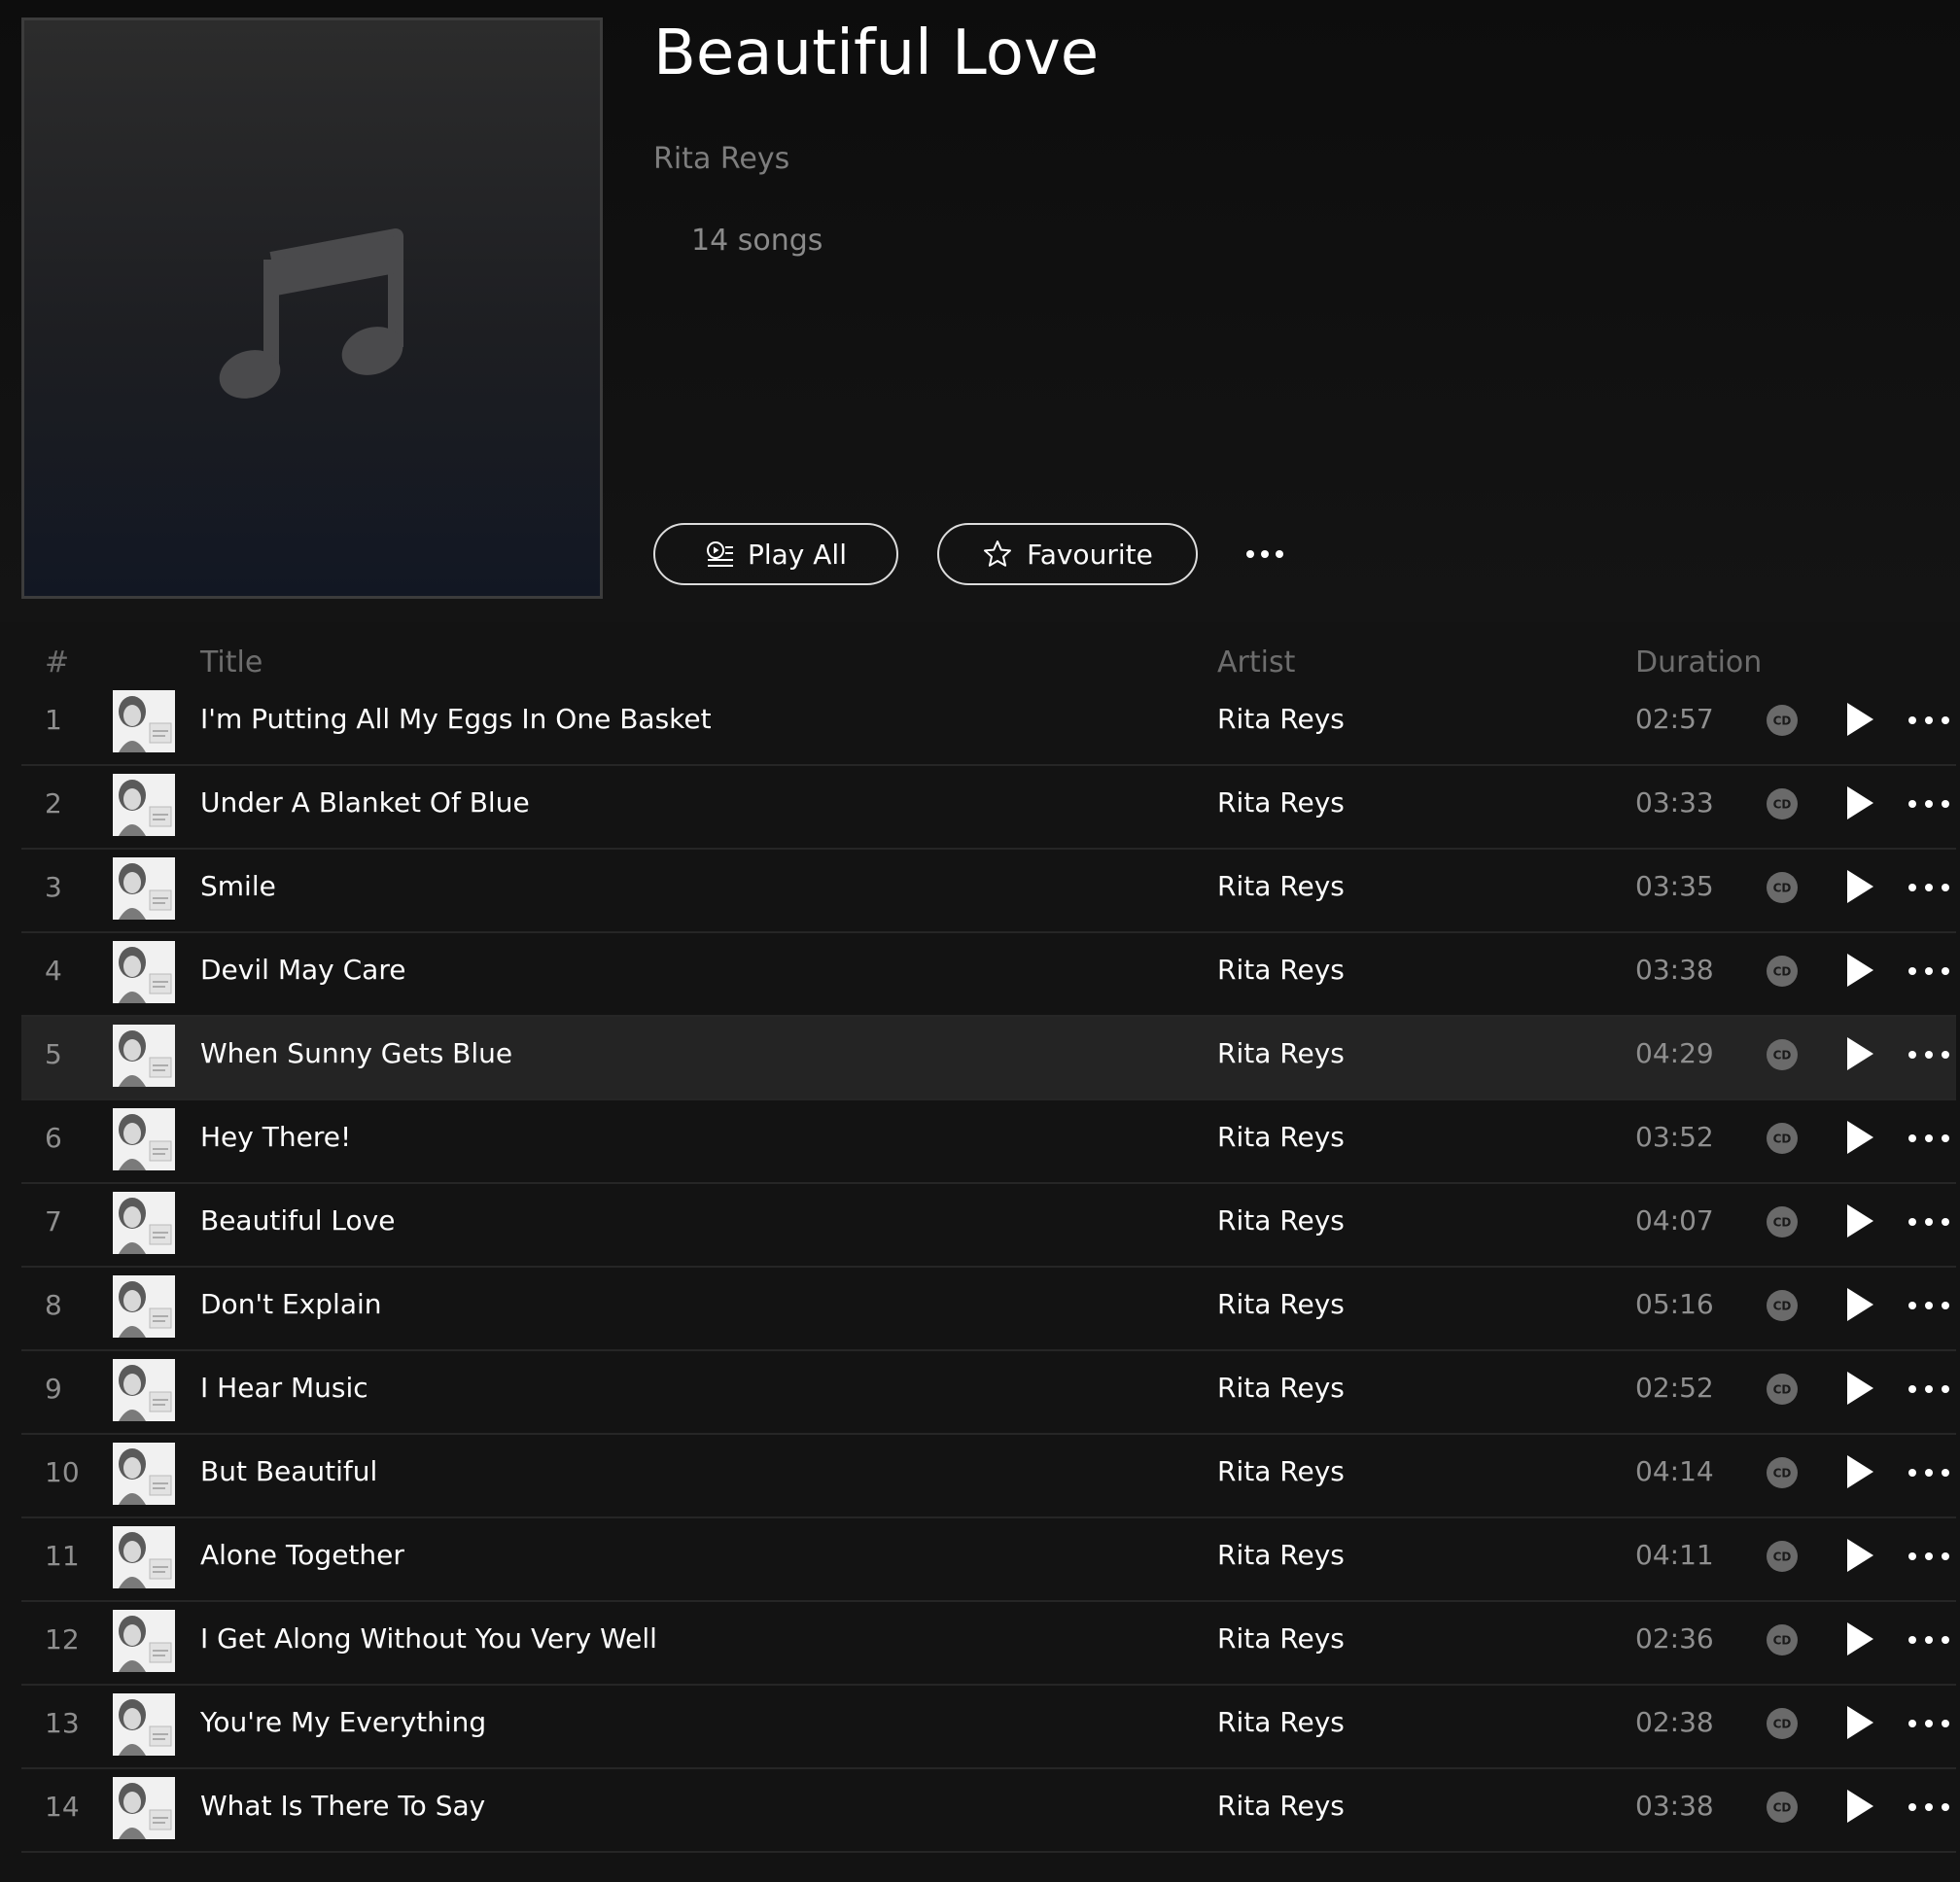  I want to click on track-row: 8 Don't Explain Rita Reys 05:16 CD, so click(988, 1309).